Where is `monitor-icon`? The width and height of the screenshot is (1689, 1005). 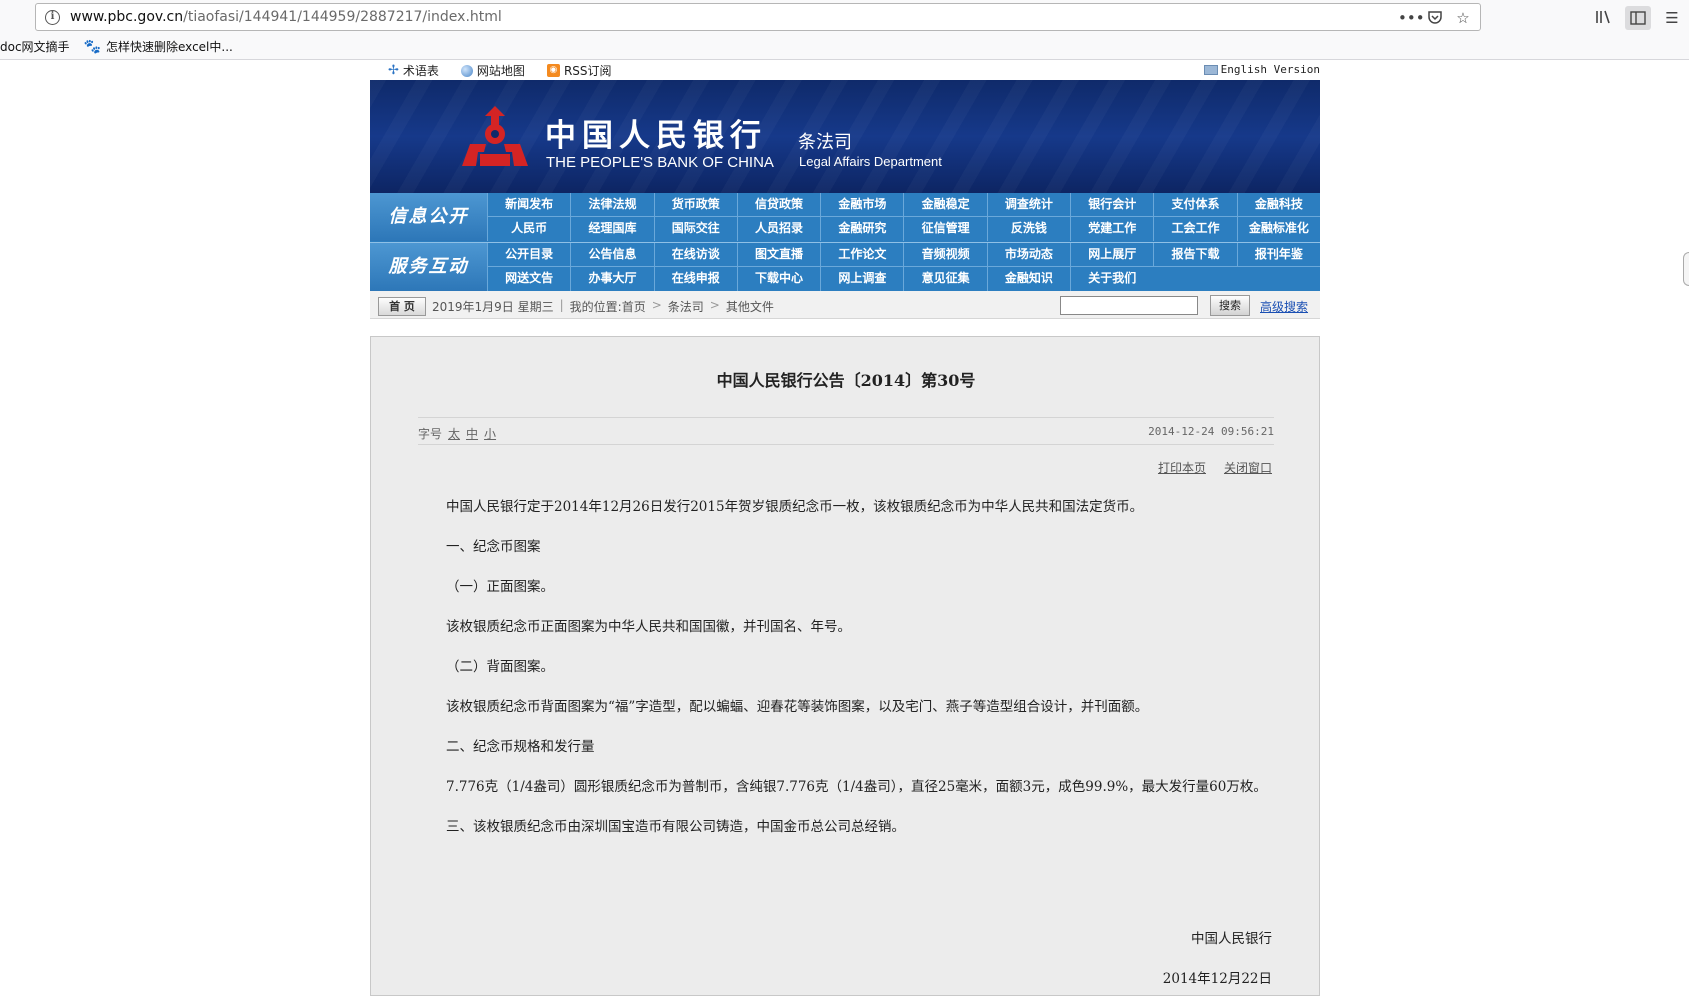
monitor-icon is located at coordinates (1210, 69).